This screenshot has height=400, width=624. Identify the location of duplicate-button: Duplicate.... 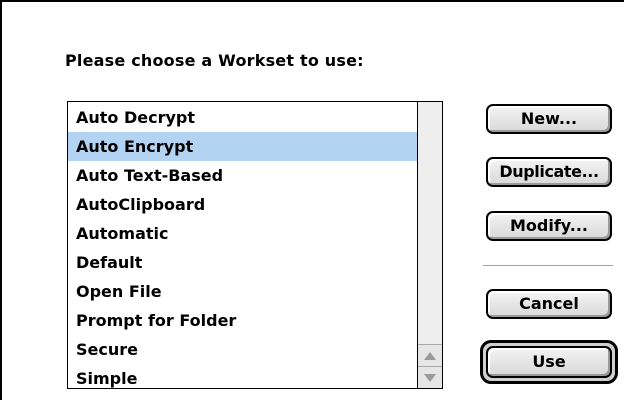
(549, 172).